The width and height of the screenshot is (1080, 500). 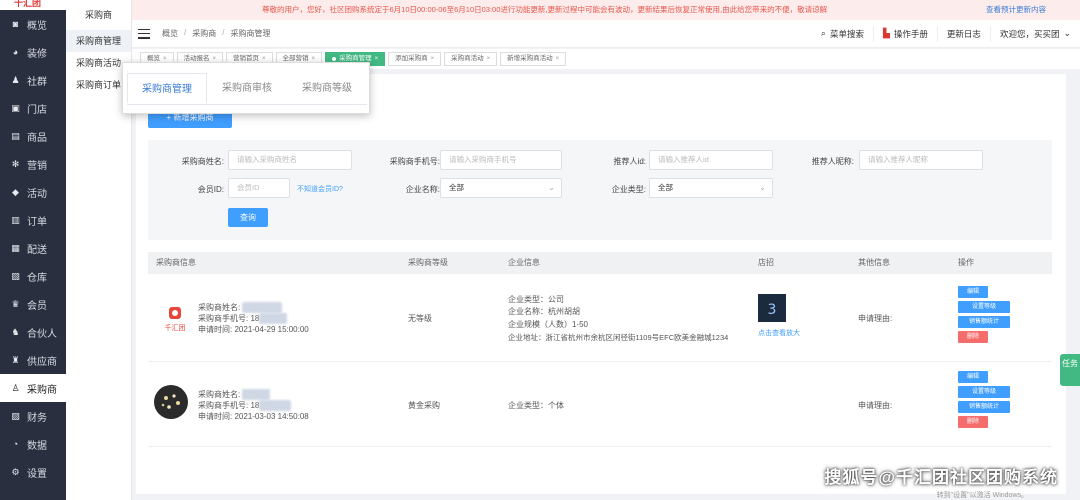 What do you see at coordinates (256, 394) in the screenshot?
I see `buyer-name-redacted: xxxxxxx` at bounding box center [256, 394].